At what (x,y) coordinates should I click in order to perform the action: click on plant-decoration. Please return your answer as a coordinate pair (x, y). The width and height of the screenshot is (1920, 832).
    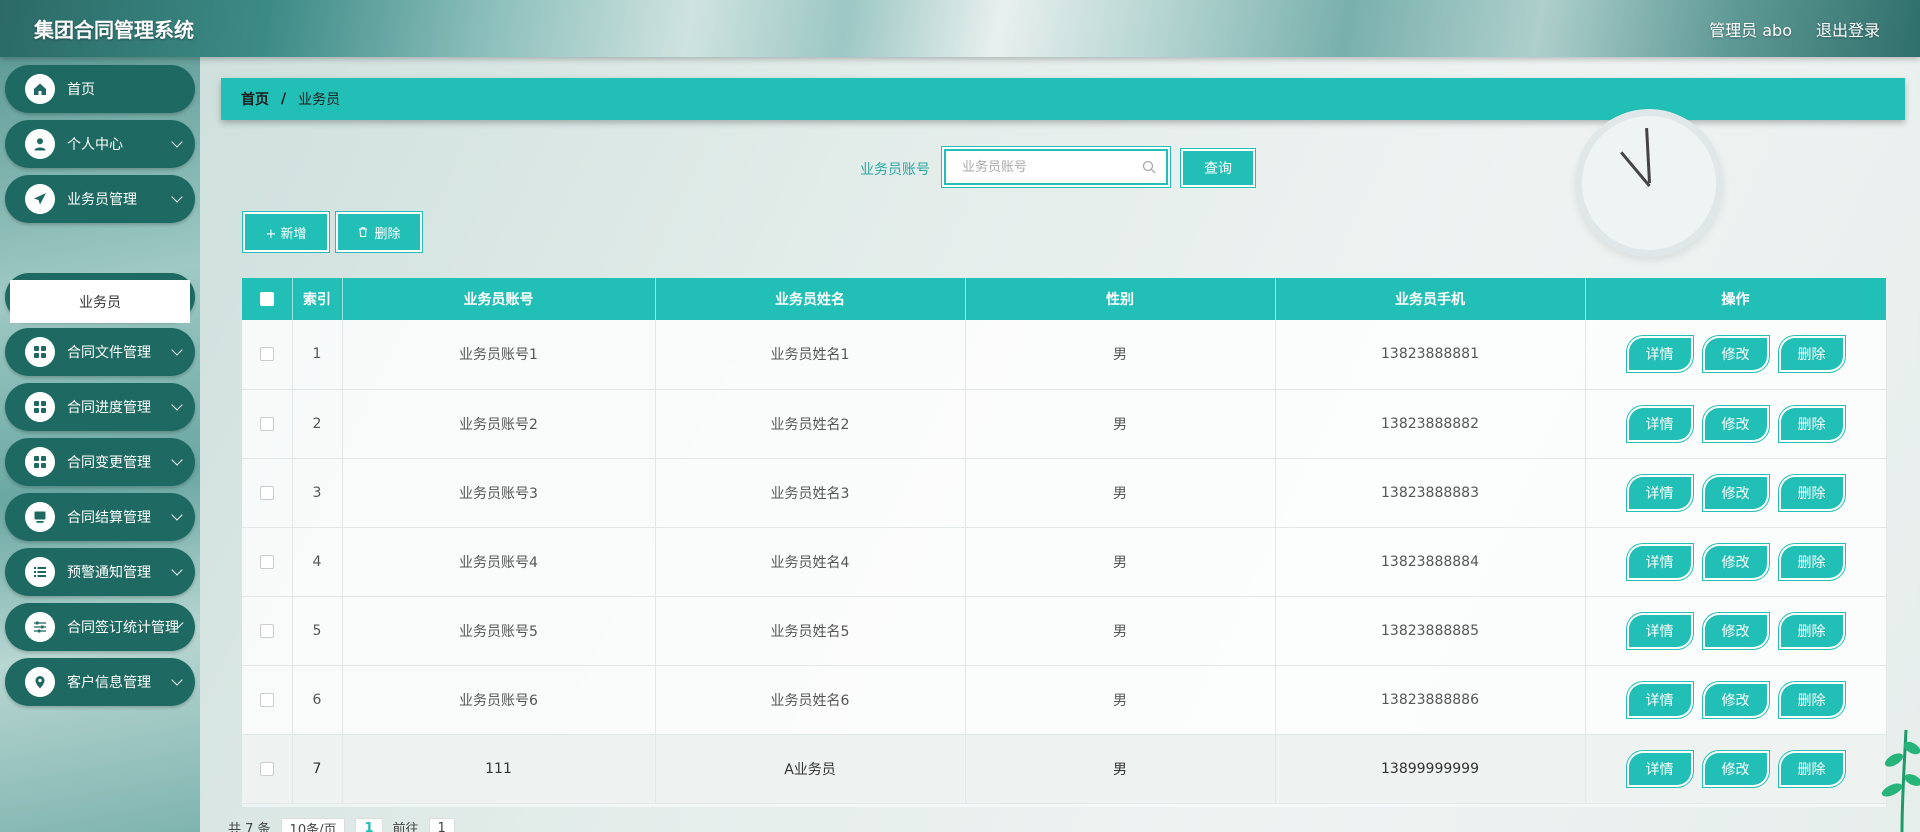
    Looking at the image, I should click on (1900, 780).